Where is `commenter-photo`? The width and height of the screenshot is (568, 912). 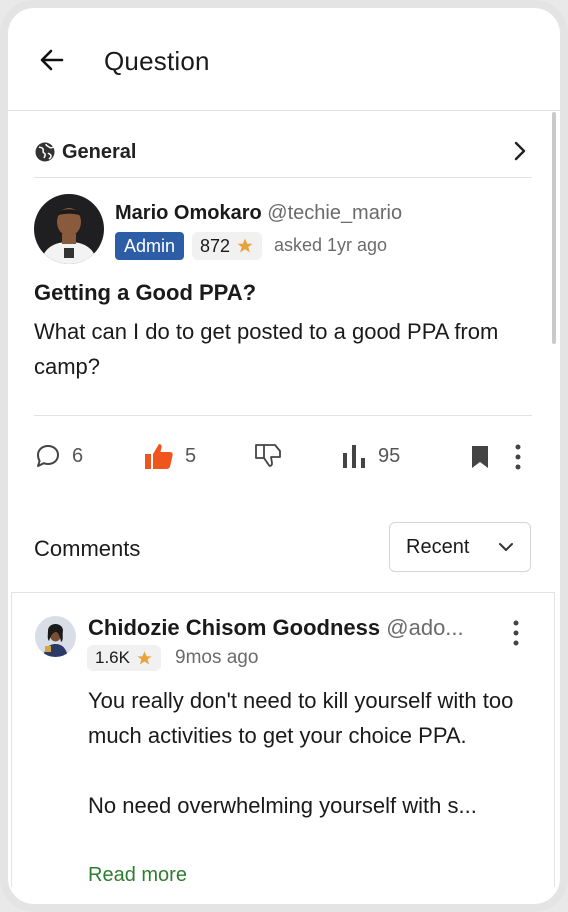 commenter-photo is located at coordinates (55, 636).